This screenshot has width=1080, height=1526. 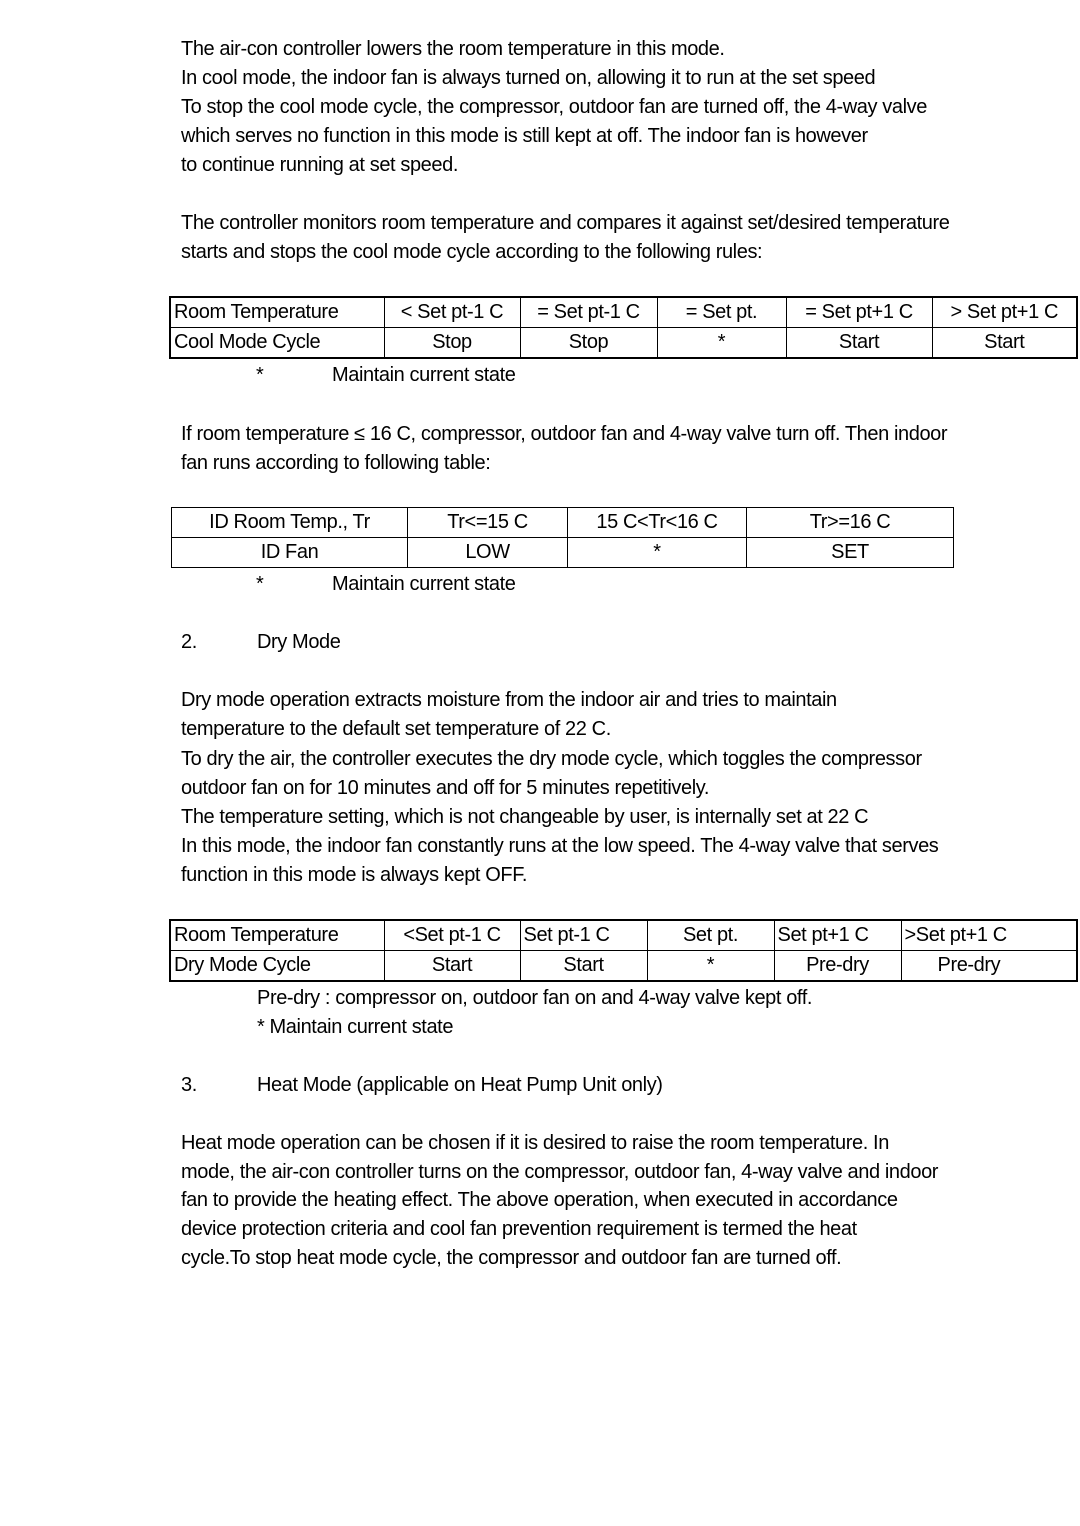 What do you see at coordinates (336, 463) in the screenshot?
I see `text-line: fan runs according to following table:` at bounding box center [336, 463].